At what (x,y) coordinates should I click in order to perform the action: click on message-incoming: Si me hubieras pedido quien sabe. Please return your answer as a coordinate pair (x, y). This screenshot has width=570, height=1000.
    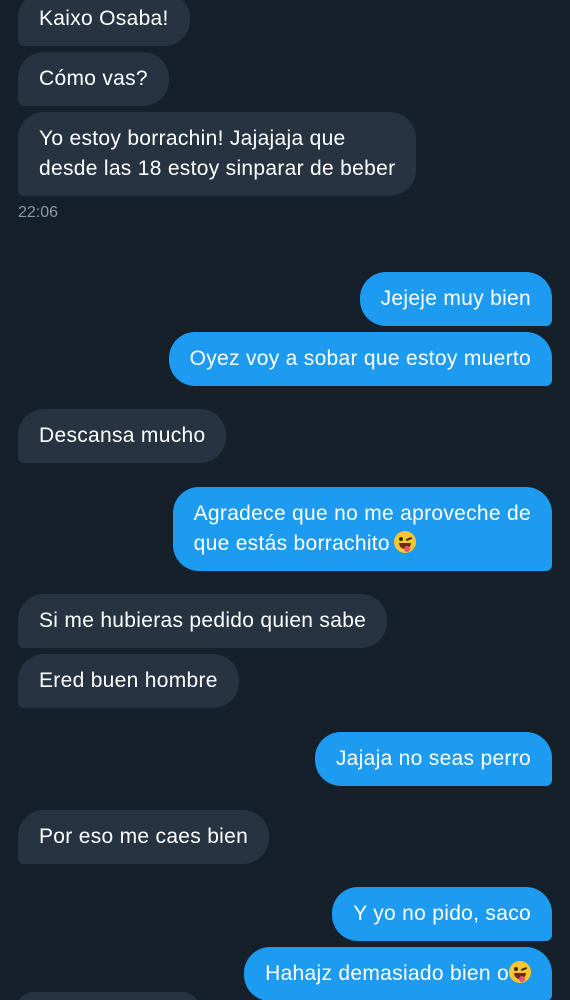
    Looking at the image, I should click on (203, 621).